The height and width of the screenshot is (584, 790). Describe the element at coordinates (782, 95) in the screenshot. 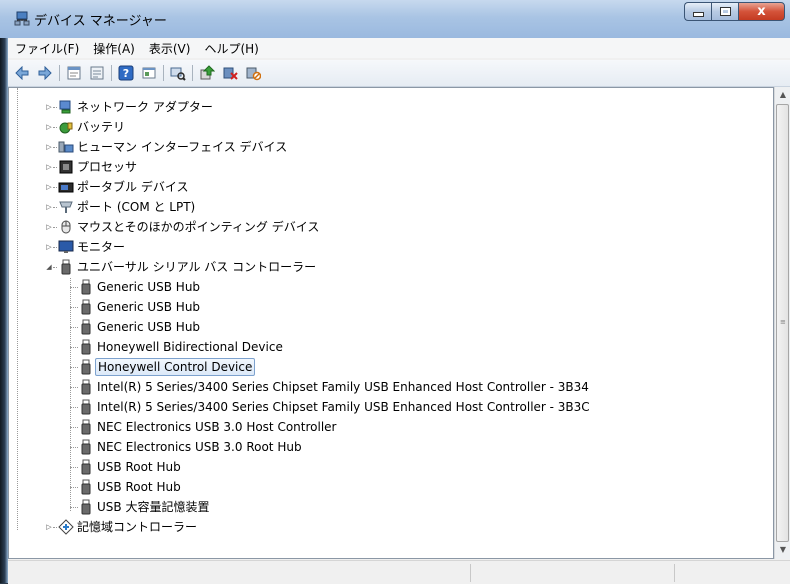

I see `scroll-up-arrow-icon: ▲` at that location.